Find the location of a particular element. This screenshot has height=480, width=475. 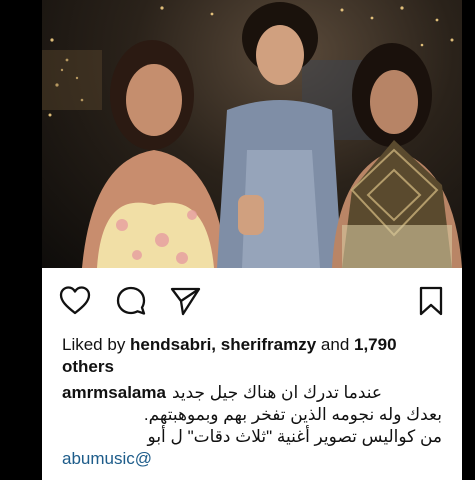

heart-icon is located at coordinates (75, 300).